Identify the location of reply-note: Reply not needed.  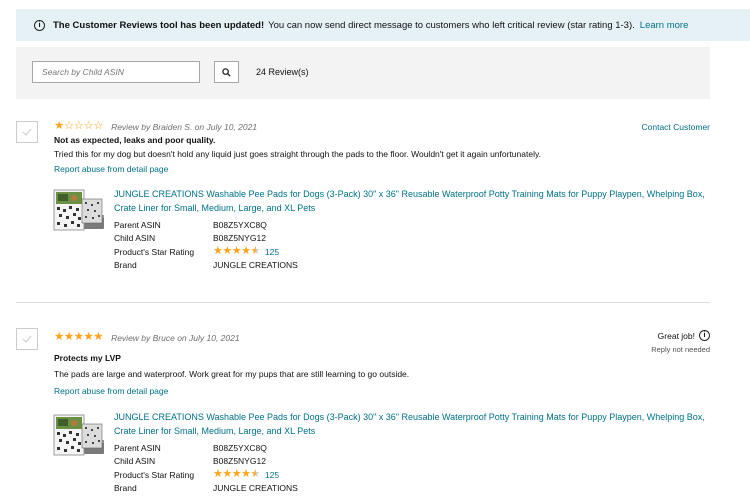
(680, 349).